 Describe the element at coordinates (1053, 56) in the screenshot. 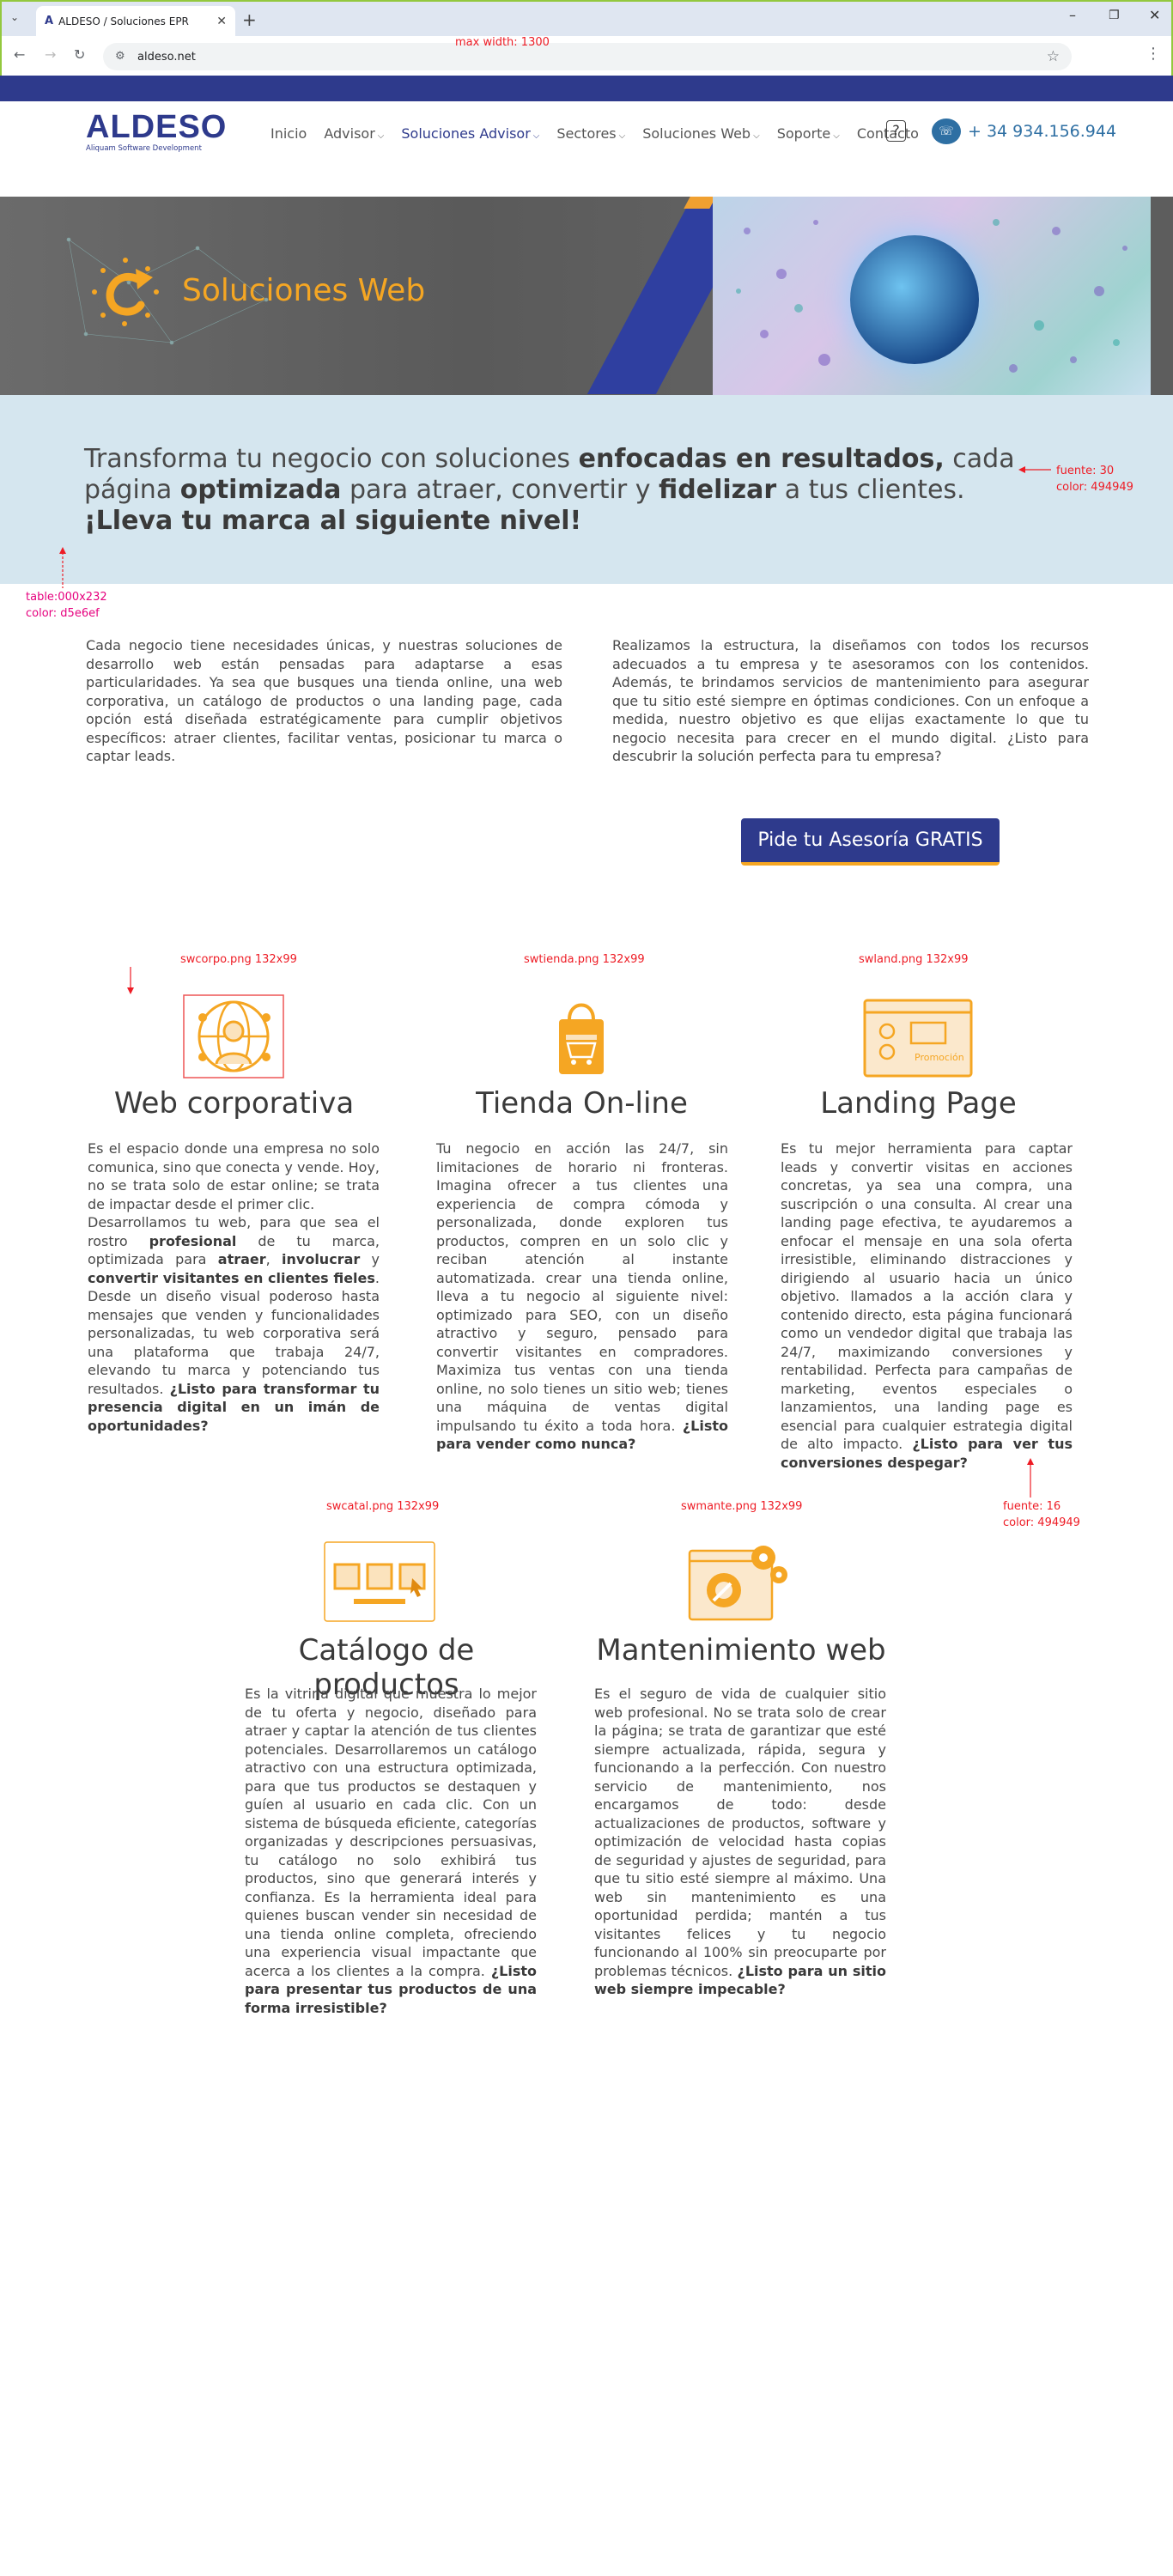

I see `bookmark-star-icon: ☆` at that location.